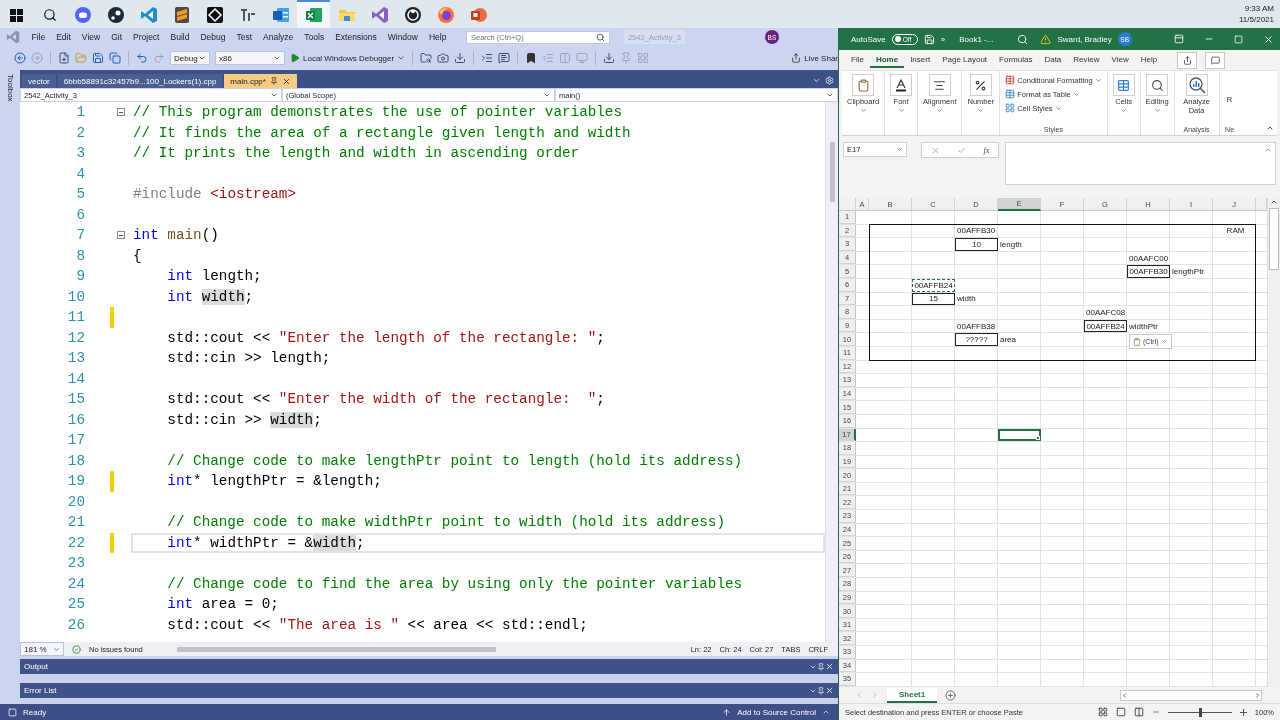 Image resolution: width=1280 pixels, height=720 pixels. I want to click on ribbon-tab: Home, so click(887, 60).